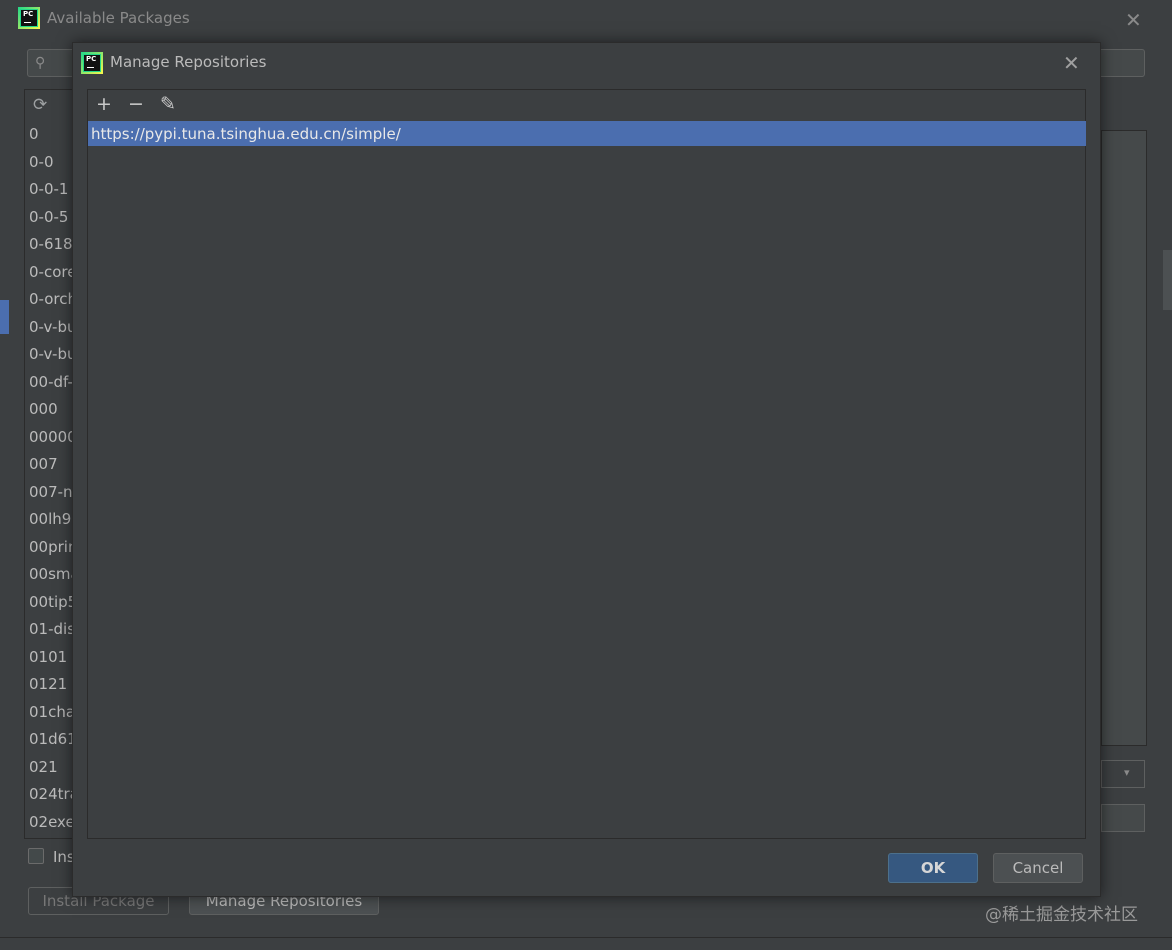  What do you see at coordinates (51, 739) in the screenshot?
I see `list-item: 01d61` at bounding box center [51, 739].